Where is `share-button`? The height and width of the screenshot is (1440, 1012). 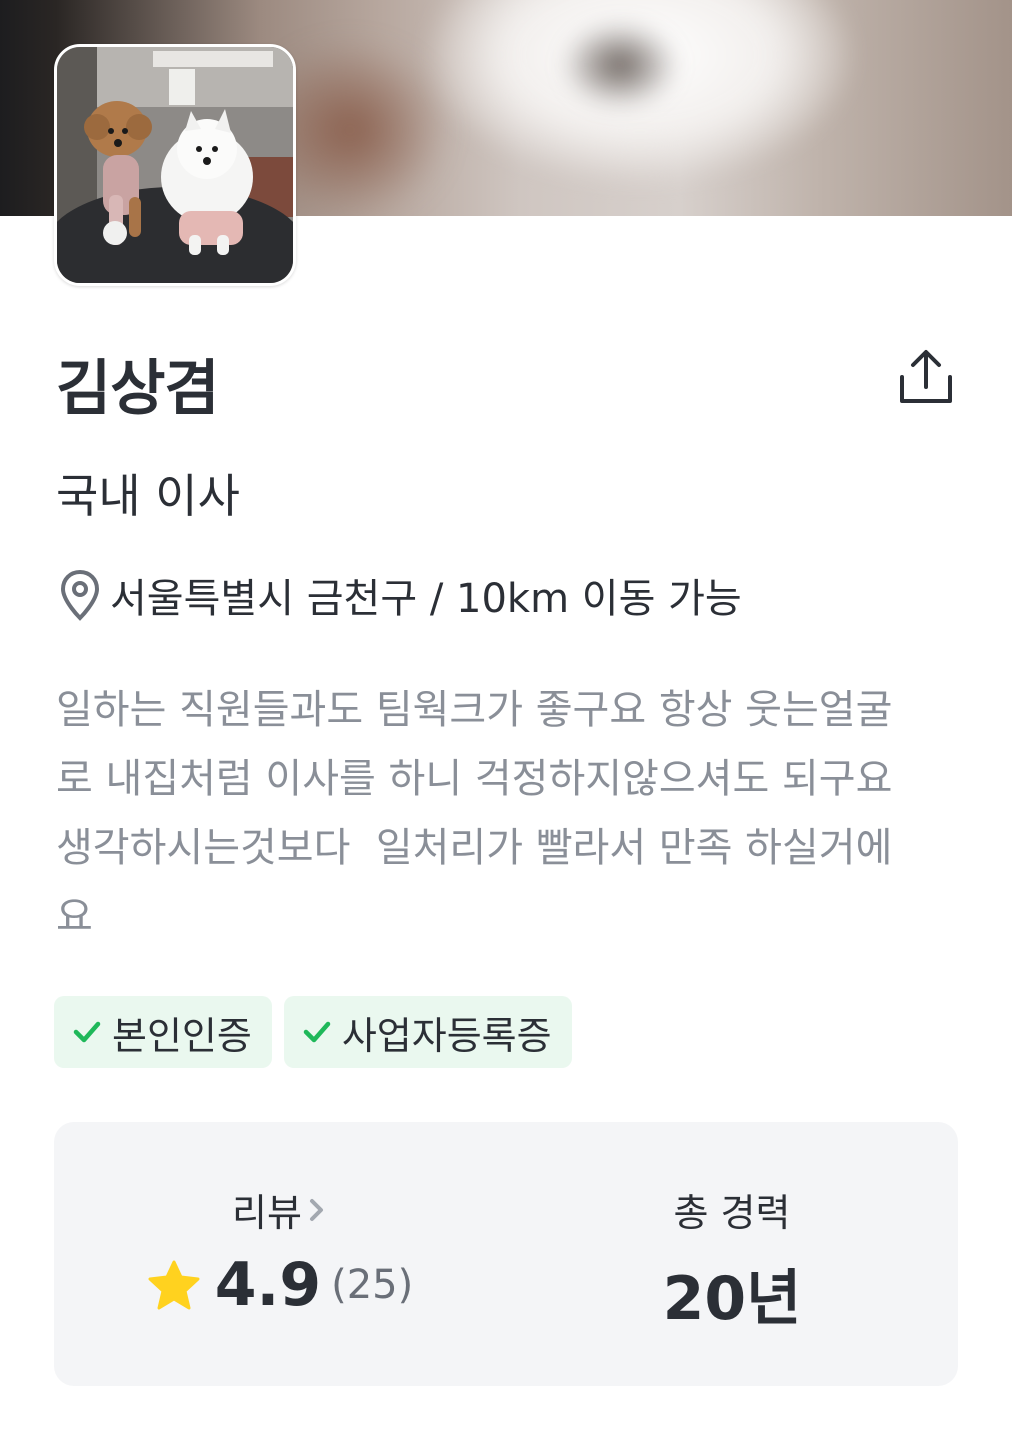 share-button is located at coordinates (926, 376).